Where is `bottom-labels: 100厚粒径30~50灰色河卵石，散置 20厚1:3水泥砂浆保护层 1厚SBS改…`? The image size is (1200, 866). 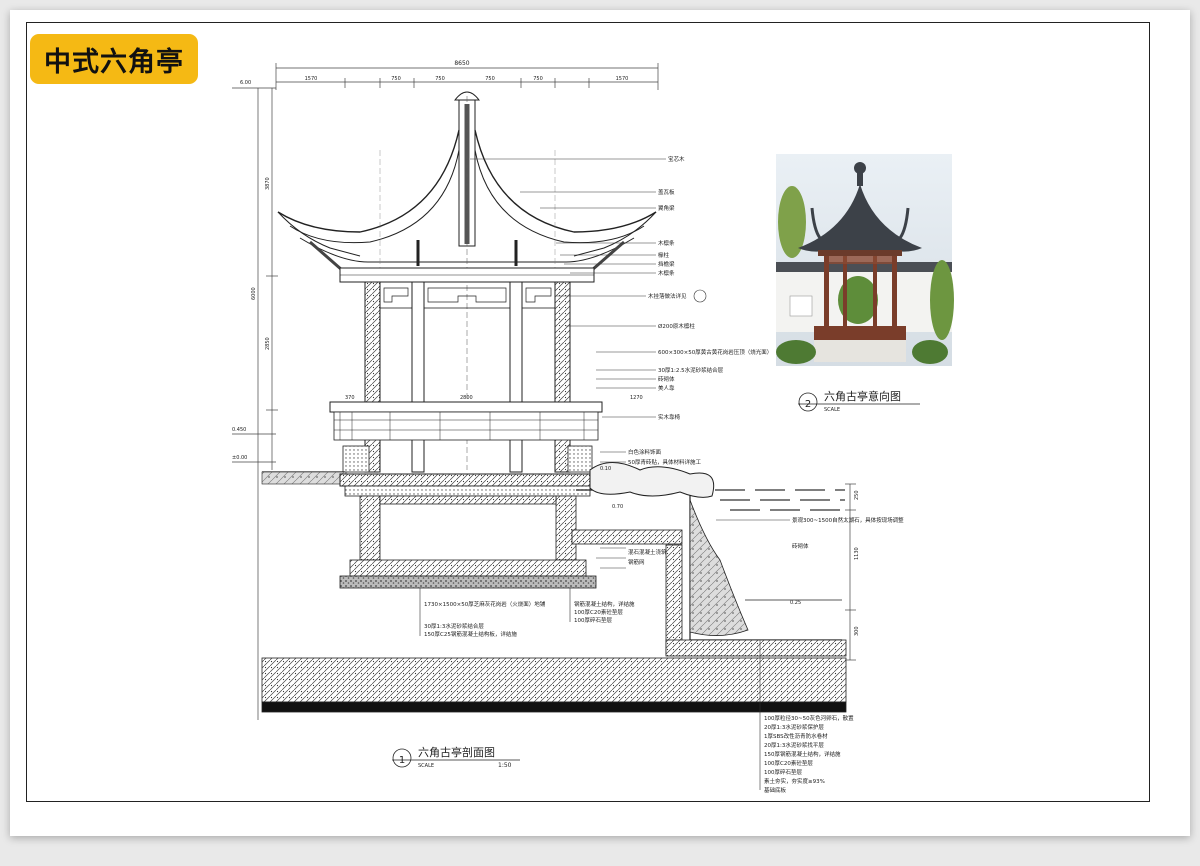
bottom-labels: 100厚粒径30~50灰色河卵石，散置 20厚1:3水泥砂浆保护层 1厚SBS改… is located at coordinates (809, 754).